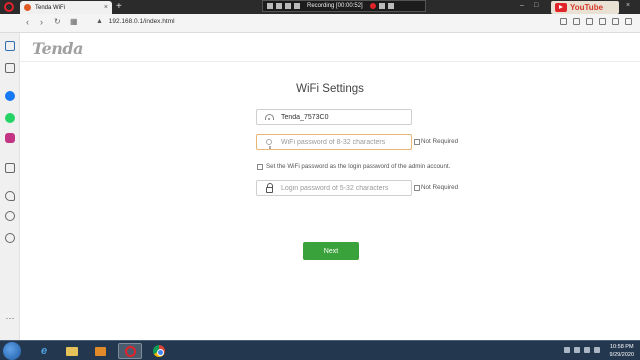 The width and height of the screenshot is (640, 360). What do you see at coordinates (320, 23) in the screenshot?
I see `address-bar: ‹ › ↻ ▦ ▲ 192.168.0.1/index.html` at bounding box center [320, 23].